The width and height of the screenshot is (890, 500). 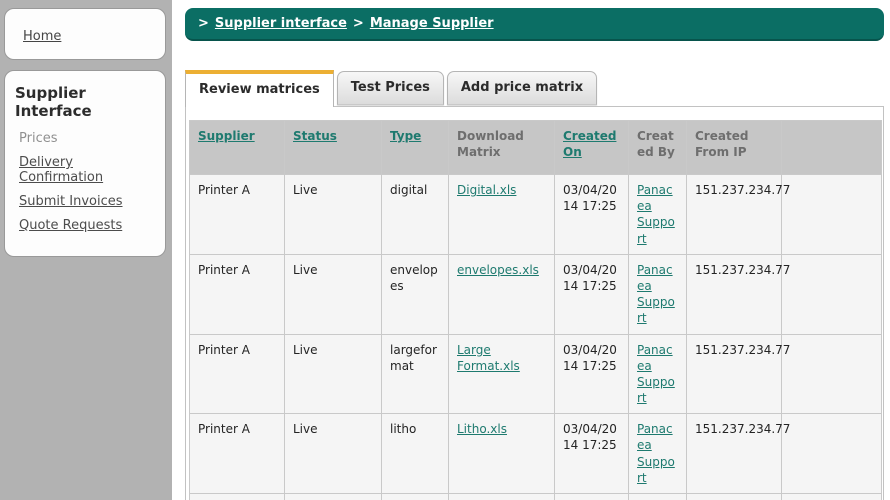 What do you see at coordinates (589, 144) in the screenshot?
I see `column-sort-created-on: Created On` at bounding box center [589, 144].